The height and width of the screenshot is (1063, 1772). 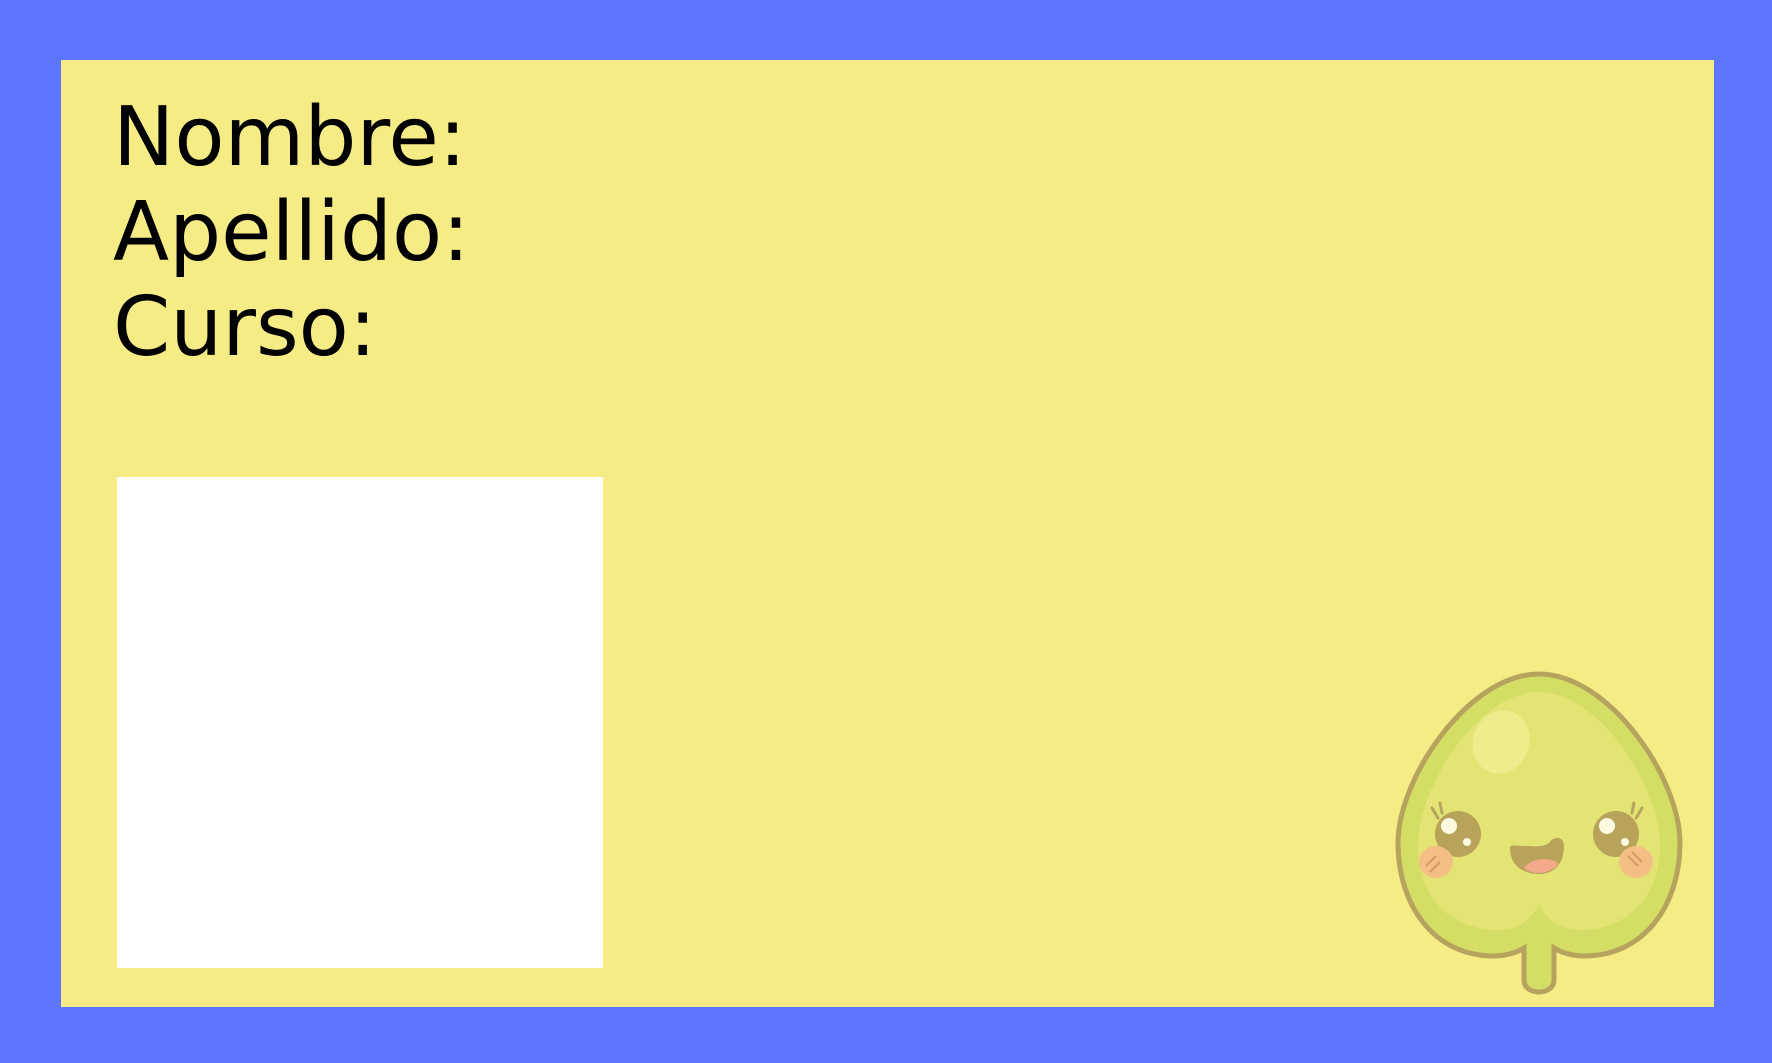 I want to click on card-labels: Nombre: Apellido: Curso:, so click(x=291, y=232).